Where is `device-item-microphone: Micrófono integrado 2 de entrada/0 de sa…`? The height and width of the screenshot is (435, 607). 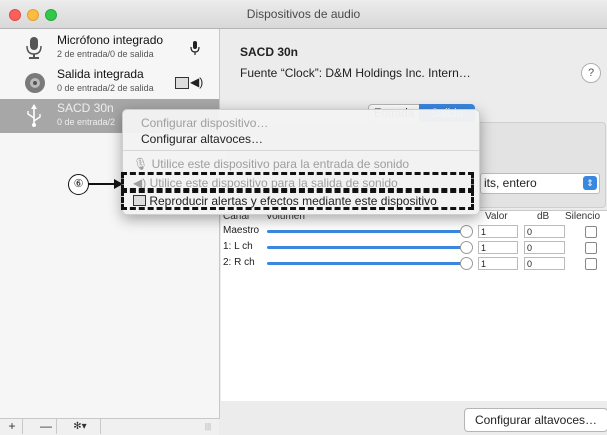 device-item-microphone: Micrófono integrado 2 de entrada/0 de sa… is located at coordinates (109, 48).